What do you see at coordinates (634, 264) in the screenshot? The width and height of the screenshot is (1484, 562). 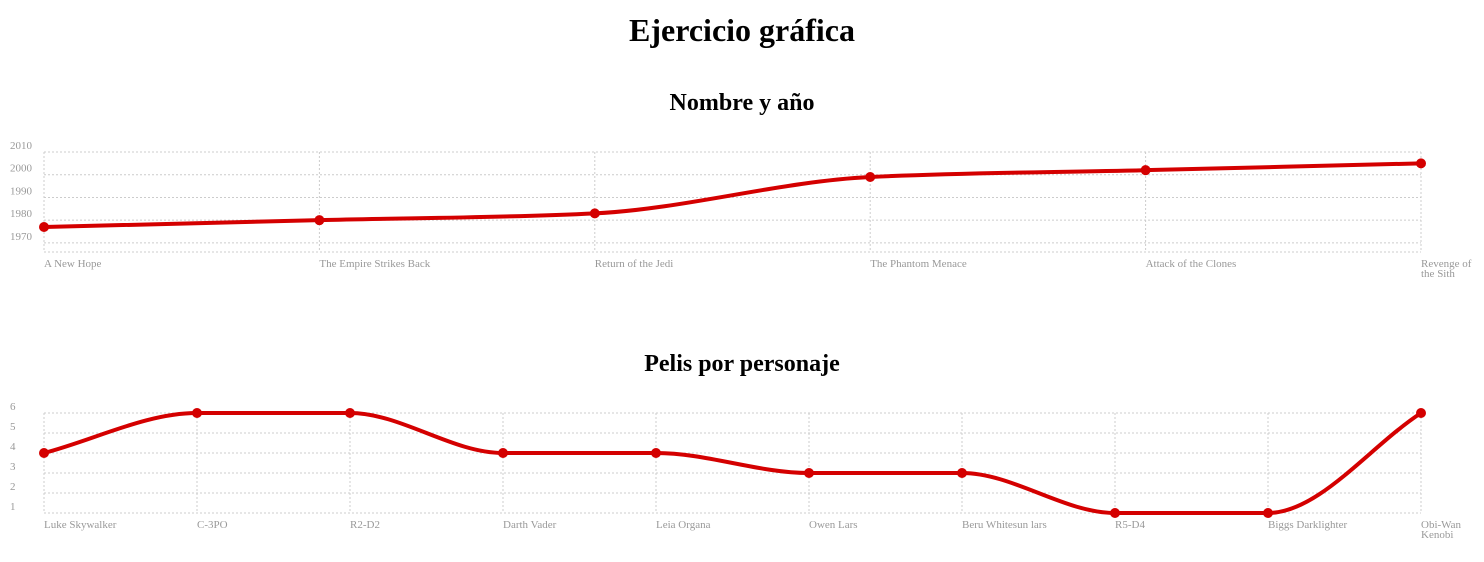 I see `x-tick-label-return-of-the-jedi: Return of the Jedi` at bounding box center [634, 264].